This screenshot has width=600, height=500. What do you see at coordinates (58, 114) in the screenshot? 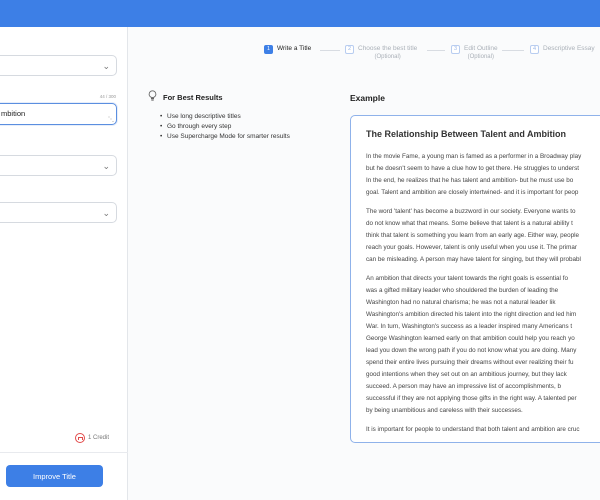
I see `title-input: mbition ⋱` at bounding box center [58, 114].